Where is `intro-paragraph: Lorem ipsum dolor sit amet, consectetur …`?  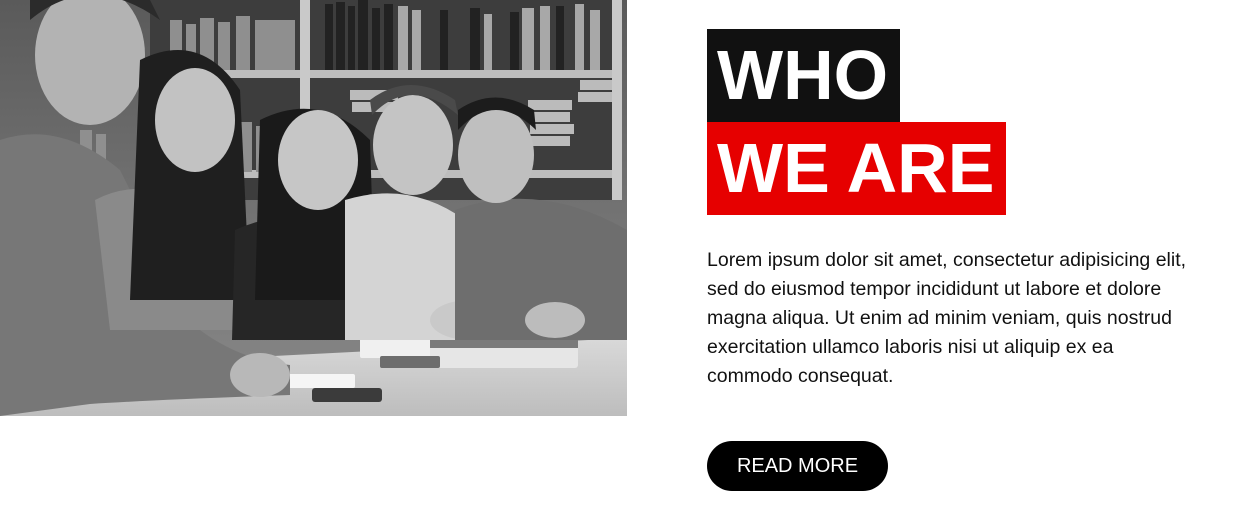
intro-paragraph: Lorem ipsum dolor sit amet, consectetur … is located at coordinates (947, 318).